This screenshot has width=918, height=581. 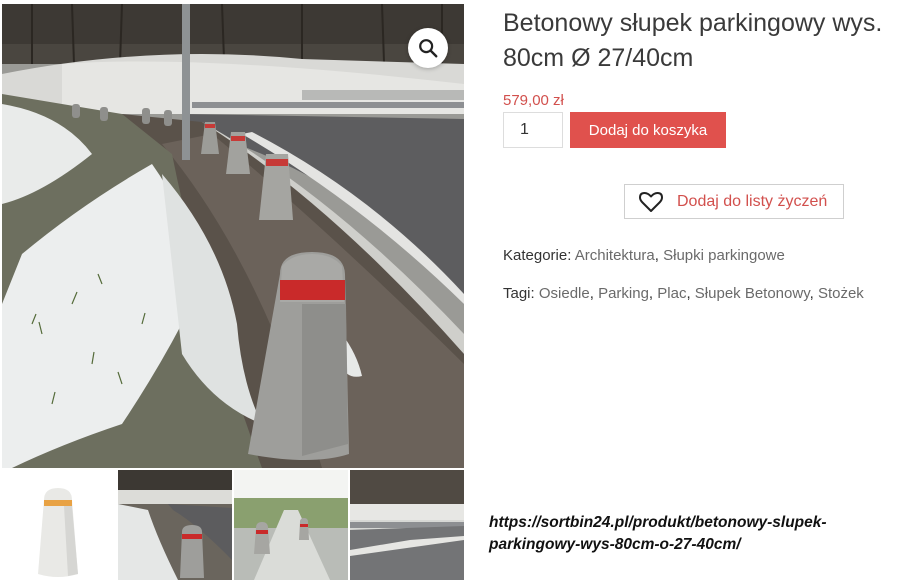 I want to click on quantity-input, so click(x=533, y=130).